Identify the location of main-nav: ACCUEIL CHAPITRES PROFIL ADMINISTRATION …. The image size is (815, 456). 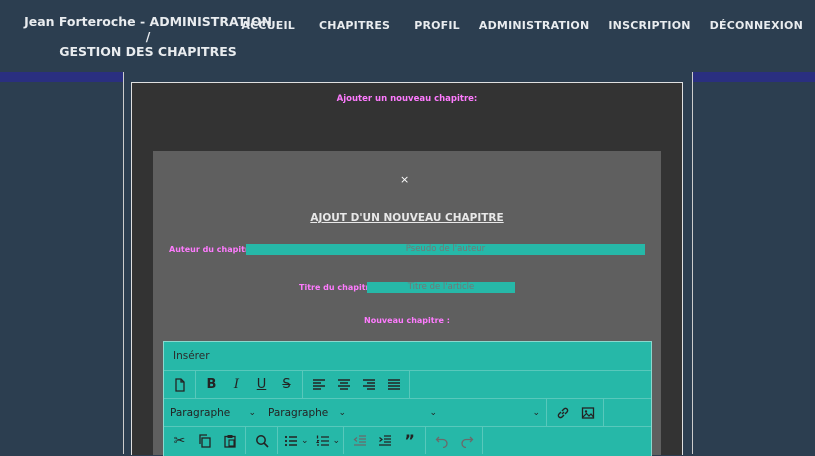
(522, 25).